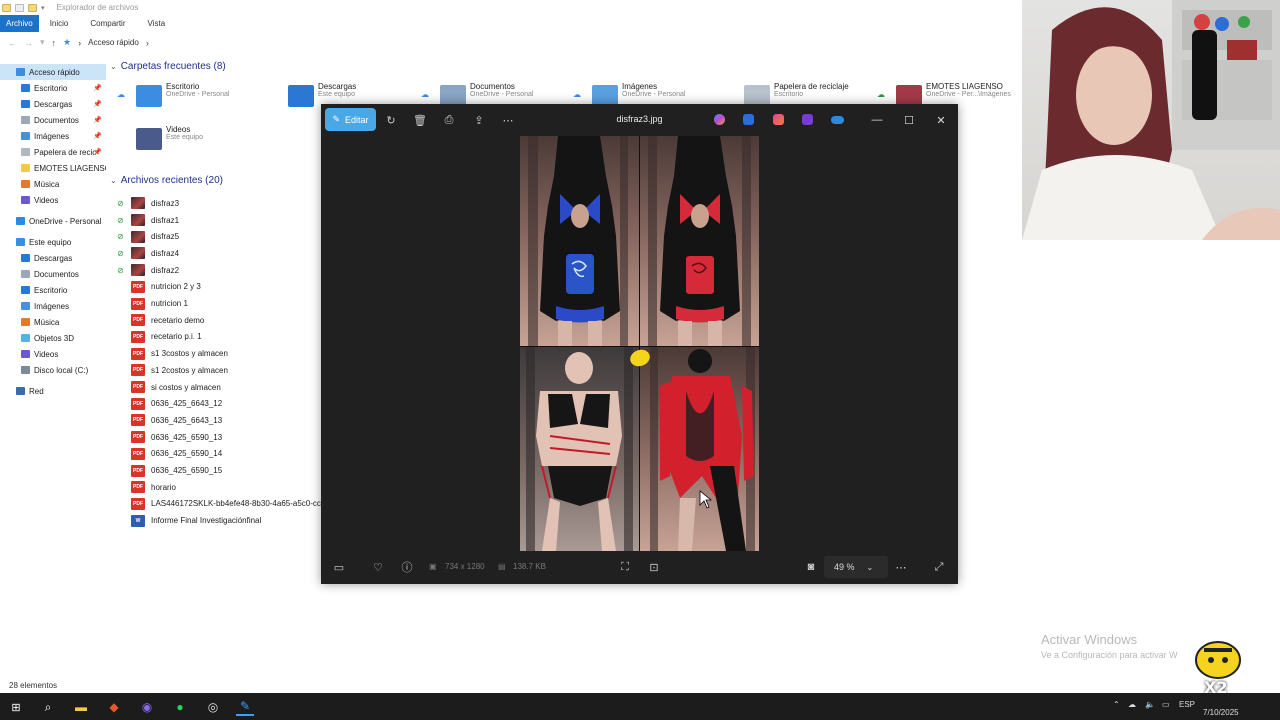 The width and height of the screenshot is (1280, 720). I want to click on favorite-heart-icon: ♡, so click(378, 567).